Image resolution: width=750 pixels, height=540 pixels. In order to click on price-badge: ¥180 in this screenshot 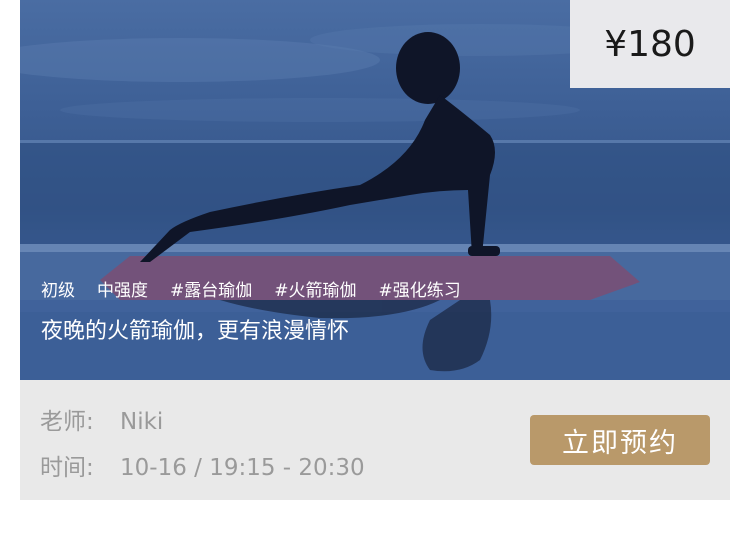, I will do `click(650, 44)`.